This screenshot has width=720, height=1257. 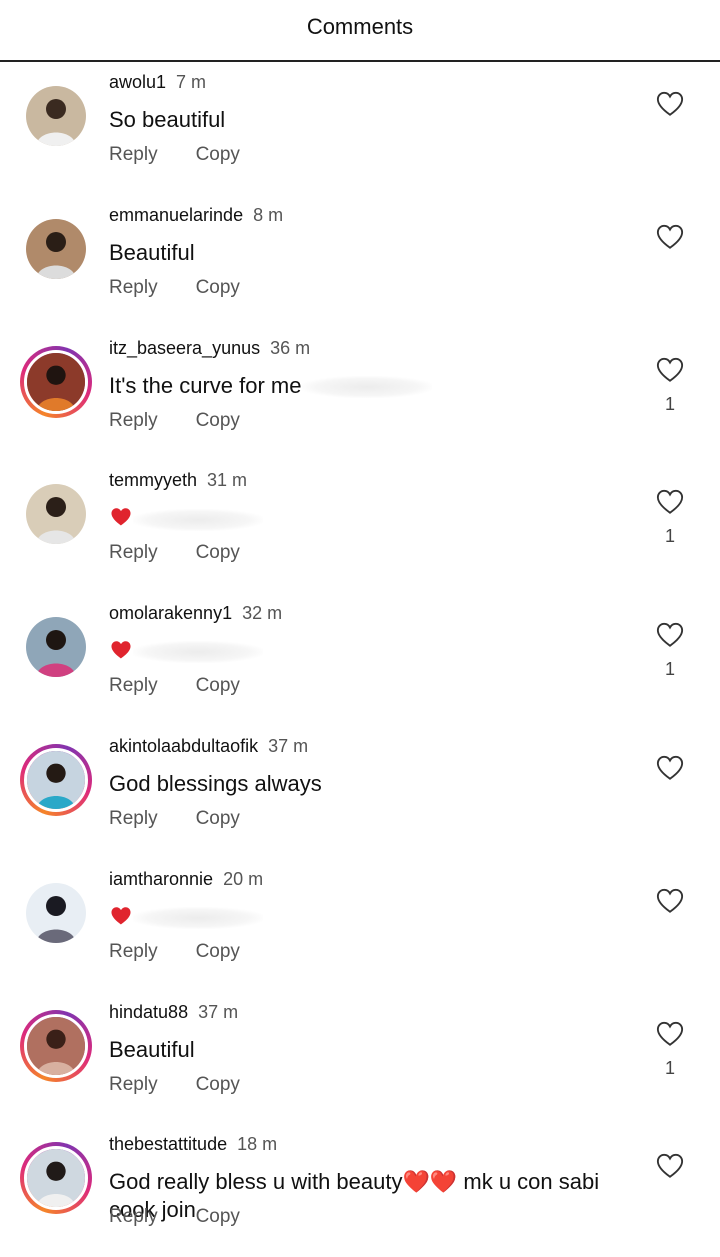 What do you see at coordinates (360, 26) in the screenshot?
I see `page-title: Comments` at bounding box center [360, 26].